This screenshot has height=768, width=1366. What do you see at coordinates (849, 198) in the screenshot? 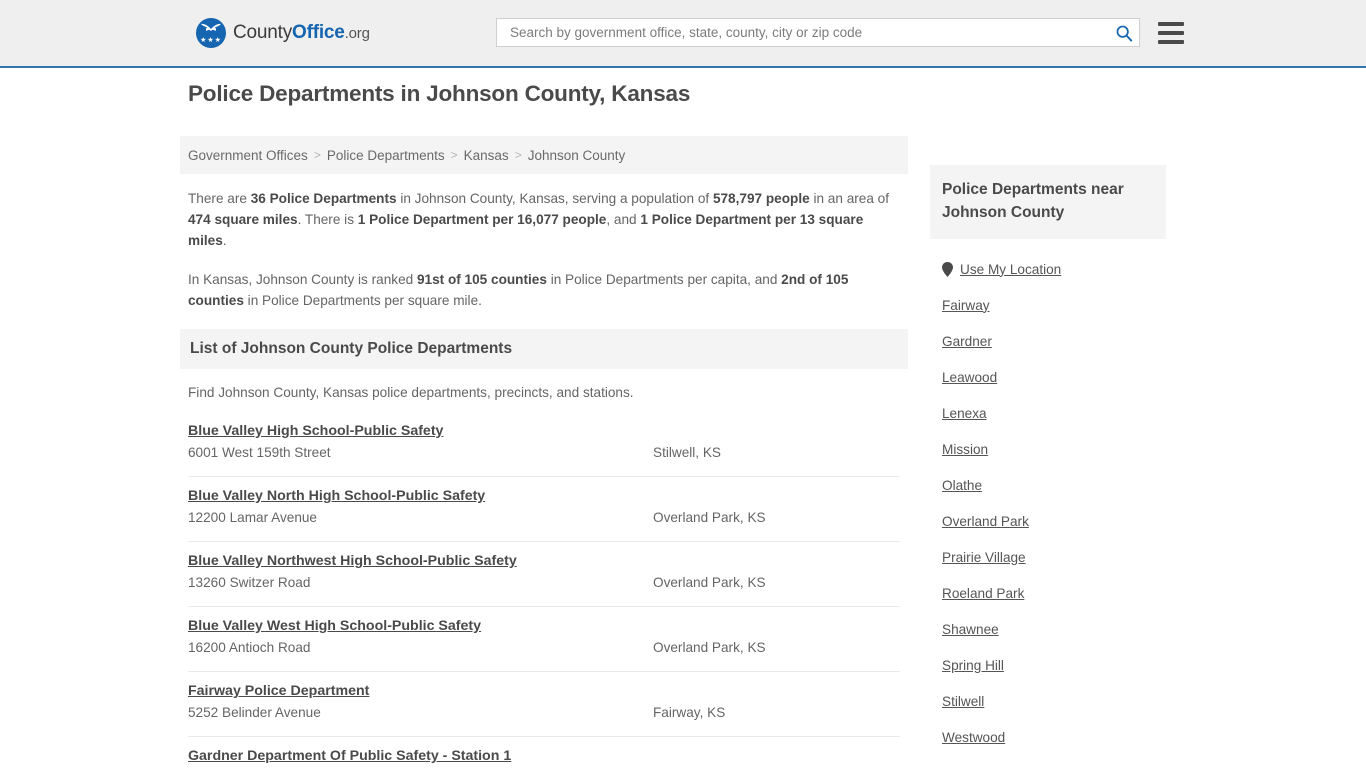
I see `intro-text: in an area of` at bounding box center [849, 198].